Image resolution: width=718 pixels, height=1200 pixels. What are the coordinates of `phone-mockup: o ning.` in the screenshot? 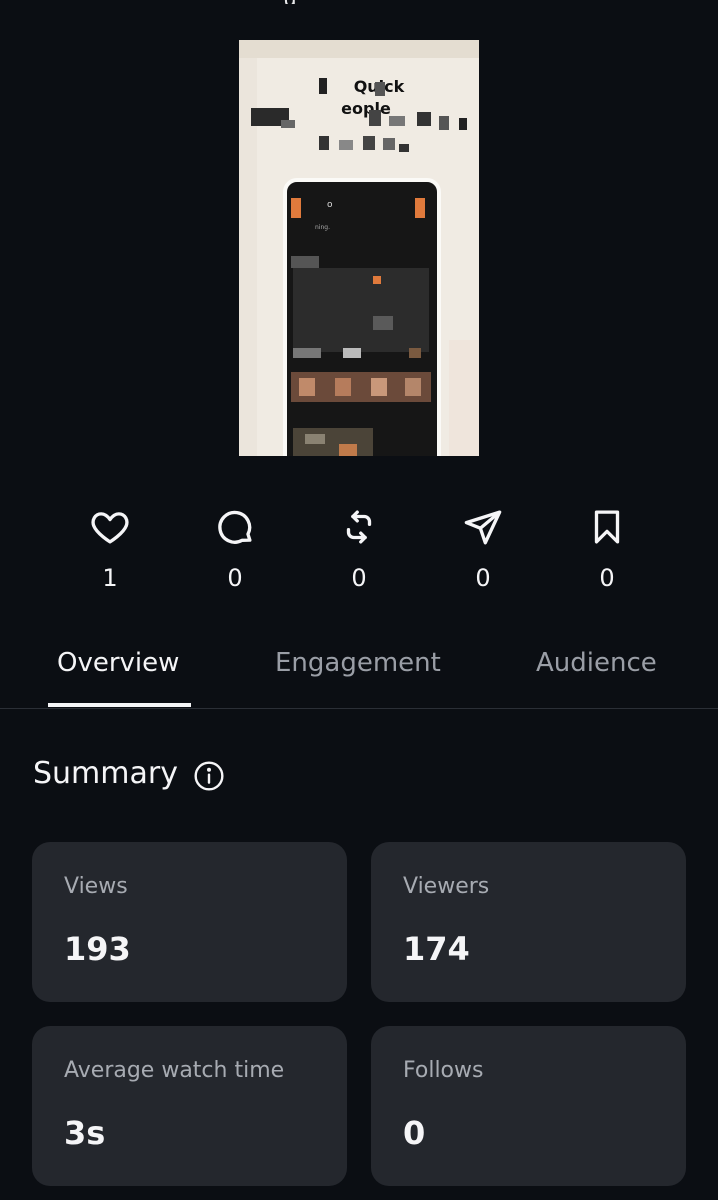 It's located at (362, 317).